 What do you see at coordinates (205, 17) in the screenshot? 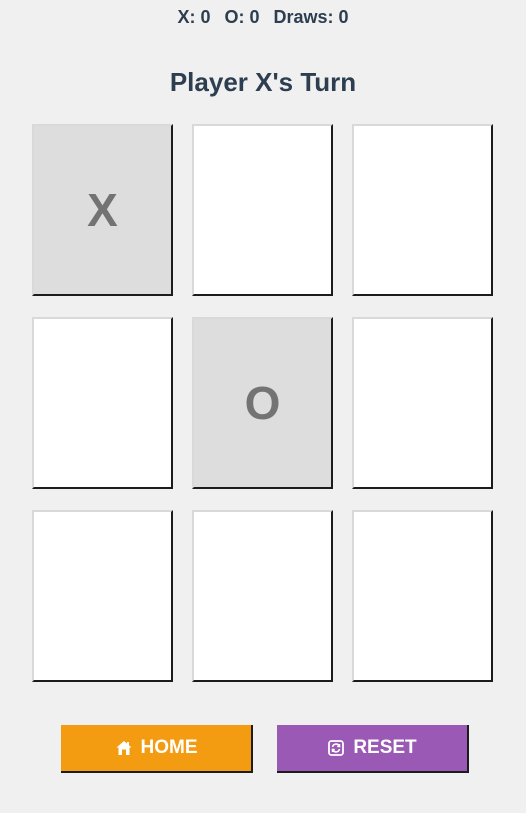
I see `score-x-value: 0` at bounding box center [205, 17].